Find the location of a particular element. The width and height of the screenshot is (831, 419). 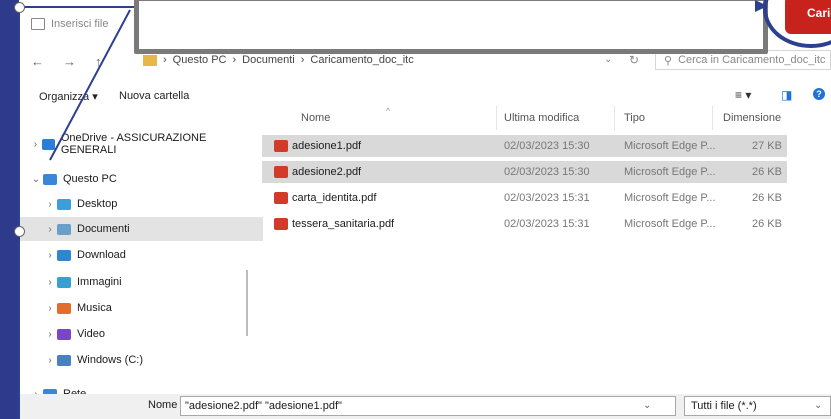

annotation-line is located at coordinates (90, 85).